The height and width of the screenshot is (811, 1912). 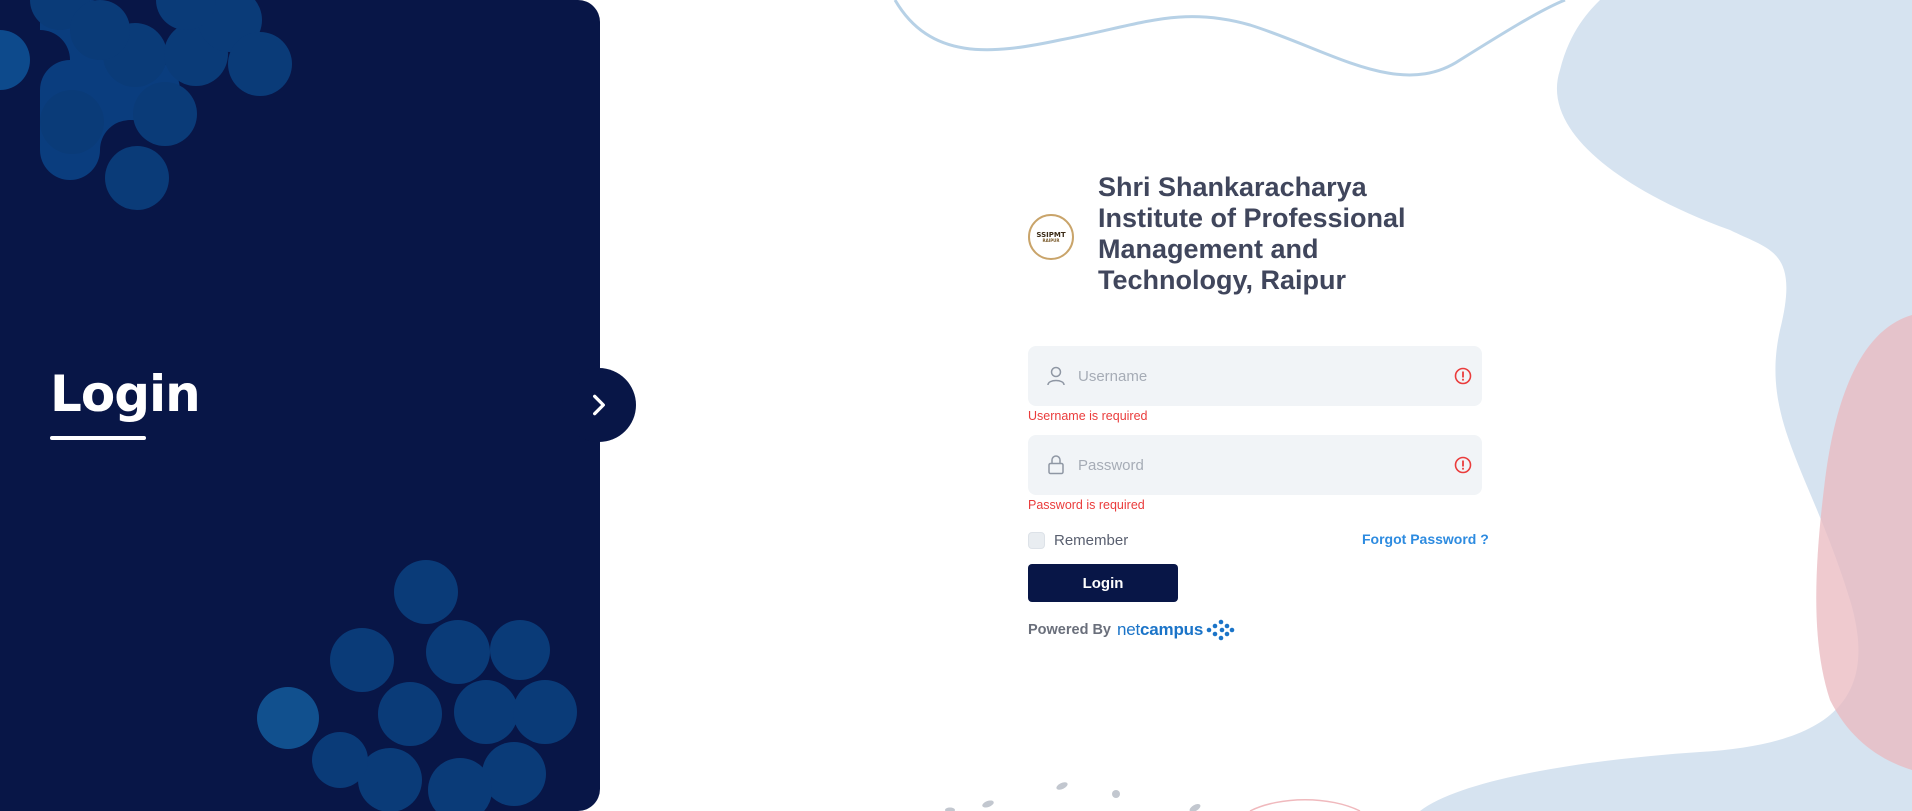 I want to click on password-input, so click(x=1258, y=465).